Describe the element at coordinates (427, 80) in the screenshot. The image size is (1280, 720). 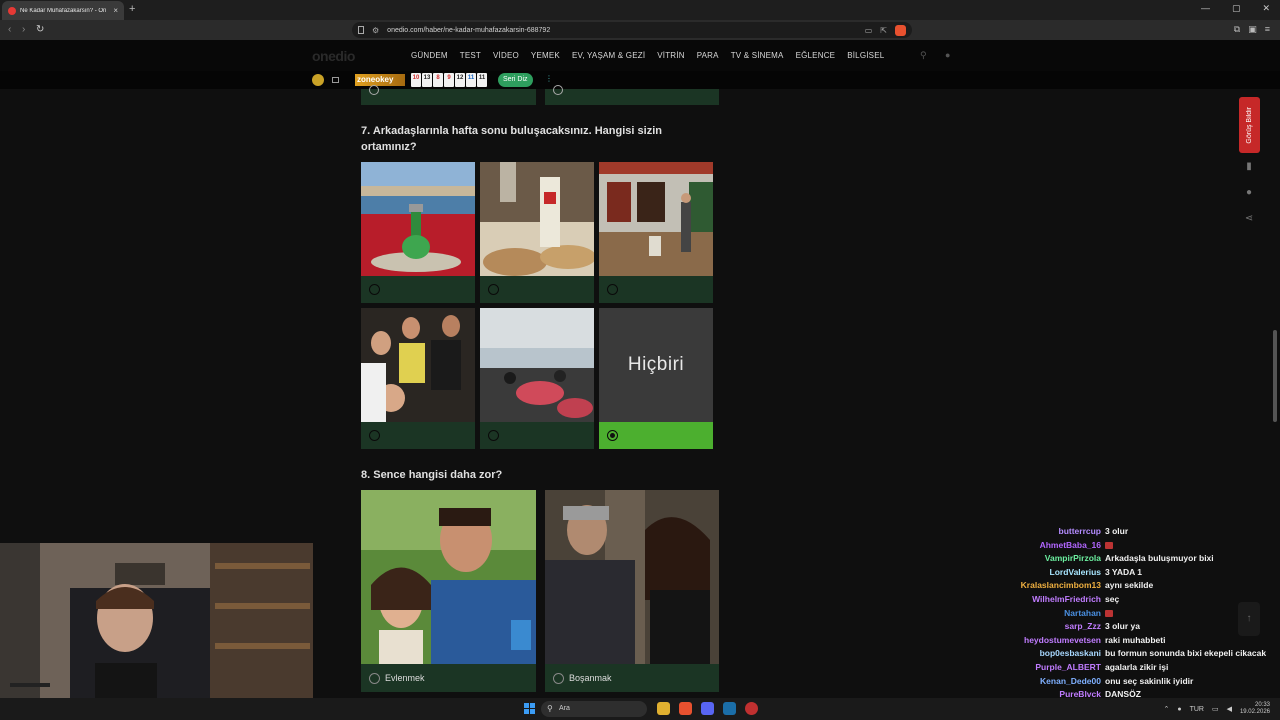
I see `okey-tile: 13` at that location.